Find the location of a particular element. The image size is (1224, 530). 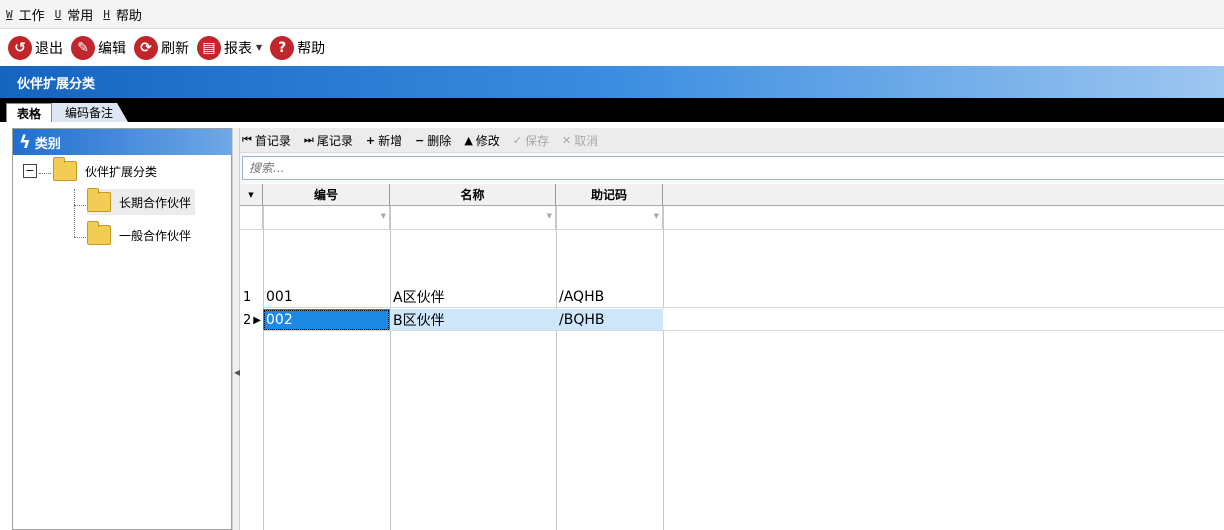

report-button: ▤ 报表 ▼ is located at coordinates (229, 48).